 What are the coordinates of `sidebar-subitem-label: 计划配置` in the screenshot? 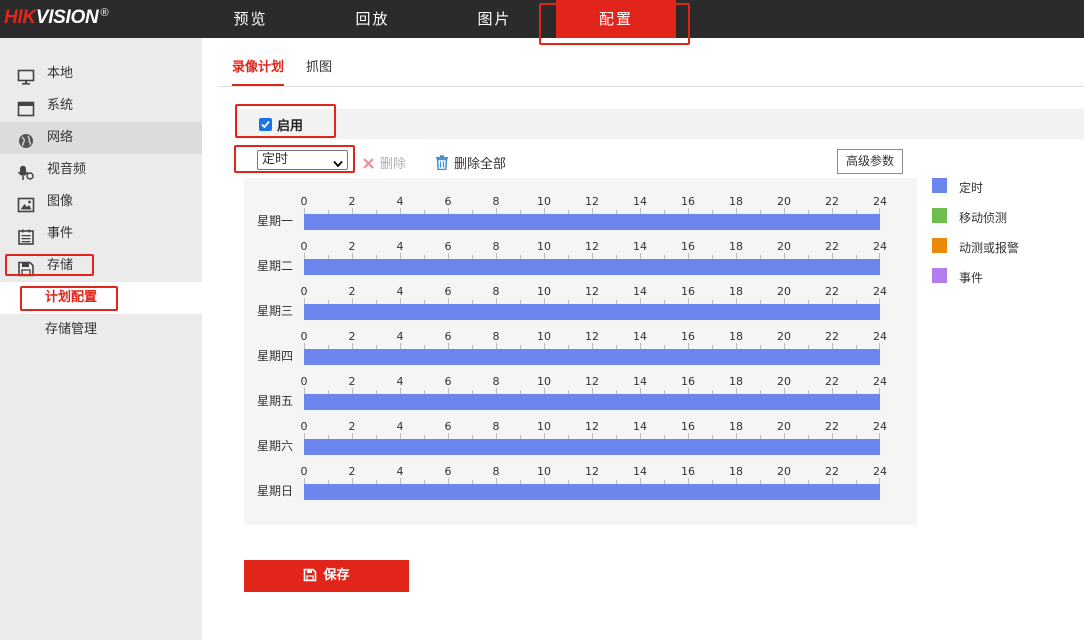 It's located at (71, 297).